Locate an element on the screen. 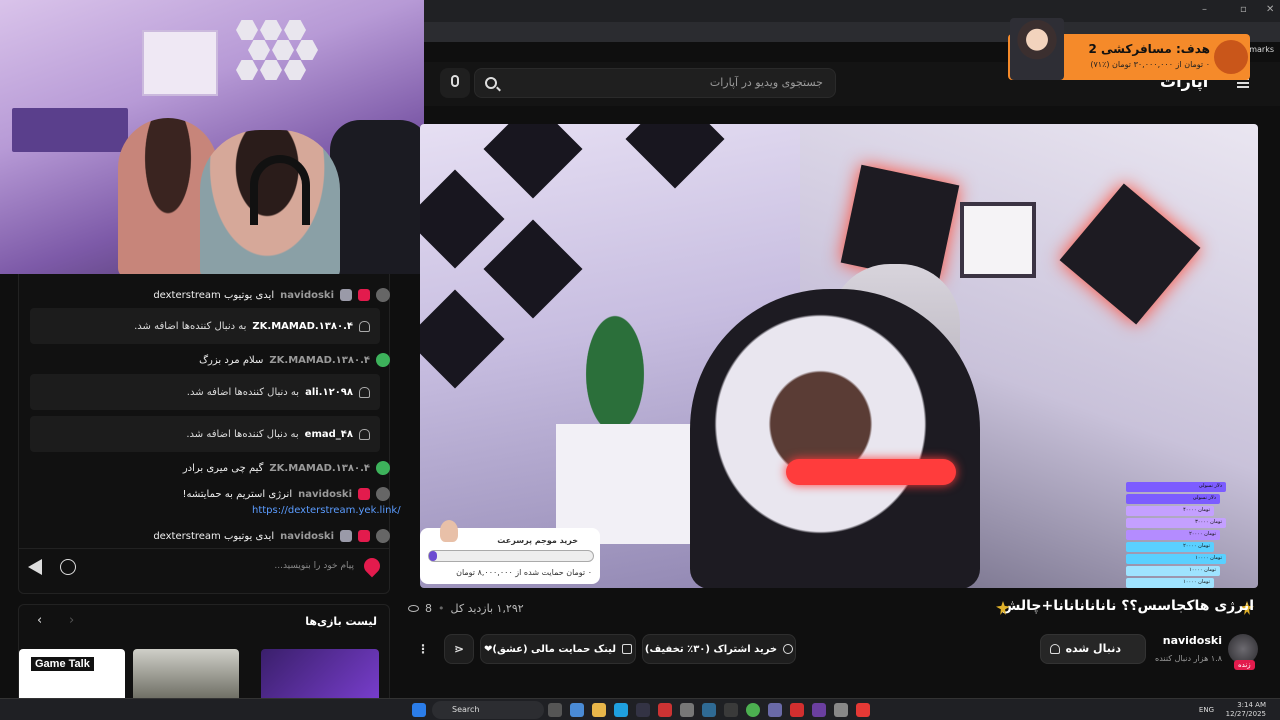 The height and width of the screenshot is (720, 1280). chat-username: emad_۴۸ is located at coordinates (329, 434).